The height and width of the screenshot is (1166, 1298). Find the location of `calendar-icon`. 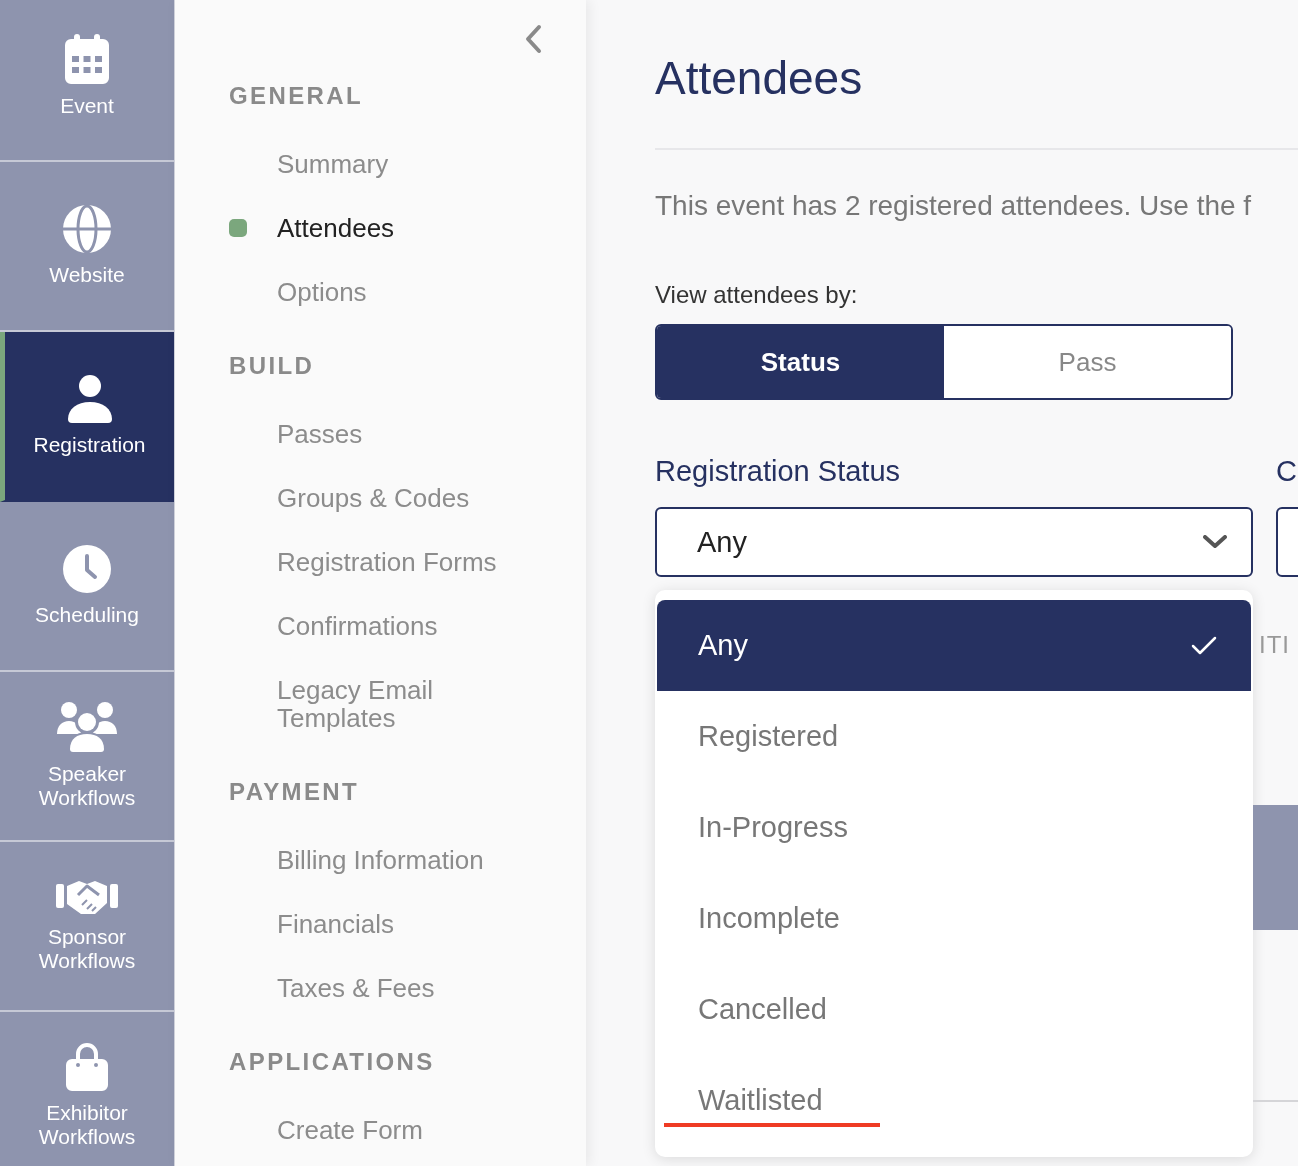

calendar-icon is located at coordinates (87, 59).